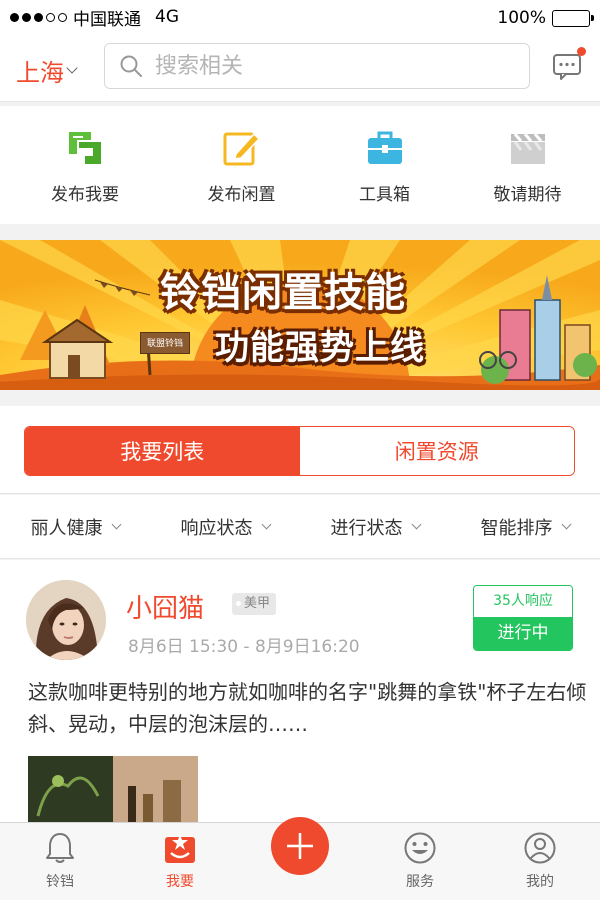 Image resolution: width=600 pixels, height=900 pixels. I want to click on segmented-control: 我要列表 闲置资源, so click(299, 451).